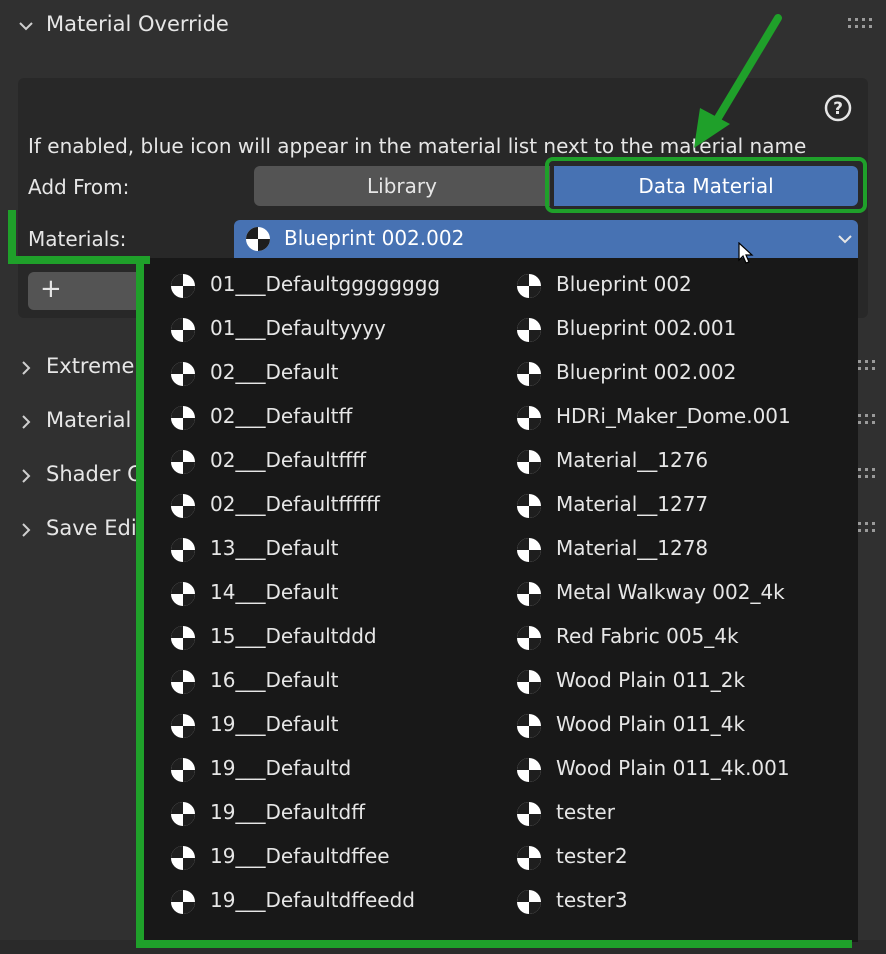 This screenshot has height=954, width=886. I want to click on materials-dropdown-field: Blueprint 002.002, so click(546, 239).